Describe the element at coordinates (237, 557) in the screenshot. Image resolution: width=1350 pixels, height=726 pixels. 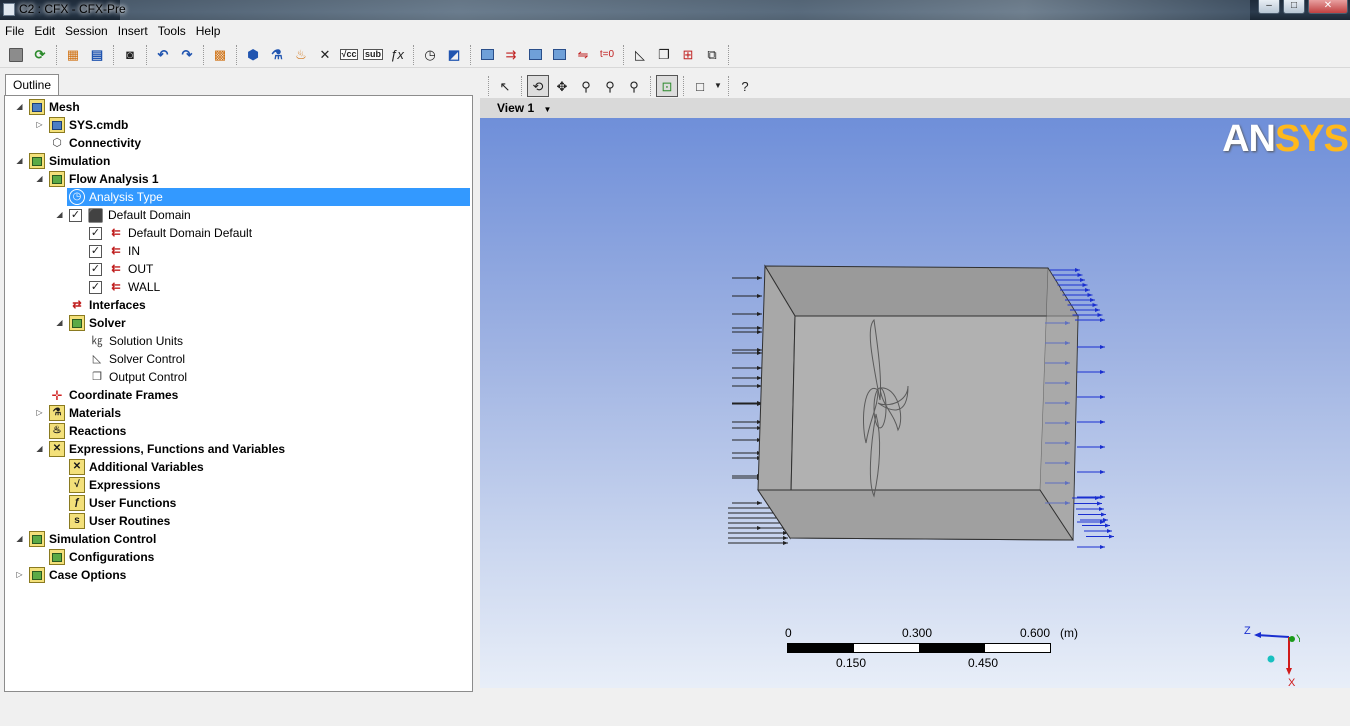
I see `tree-item: Configurations` at that location.